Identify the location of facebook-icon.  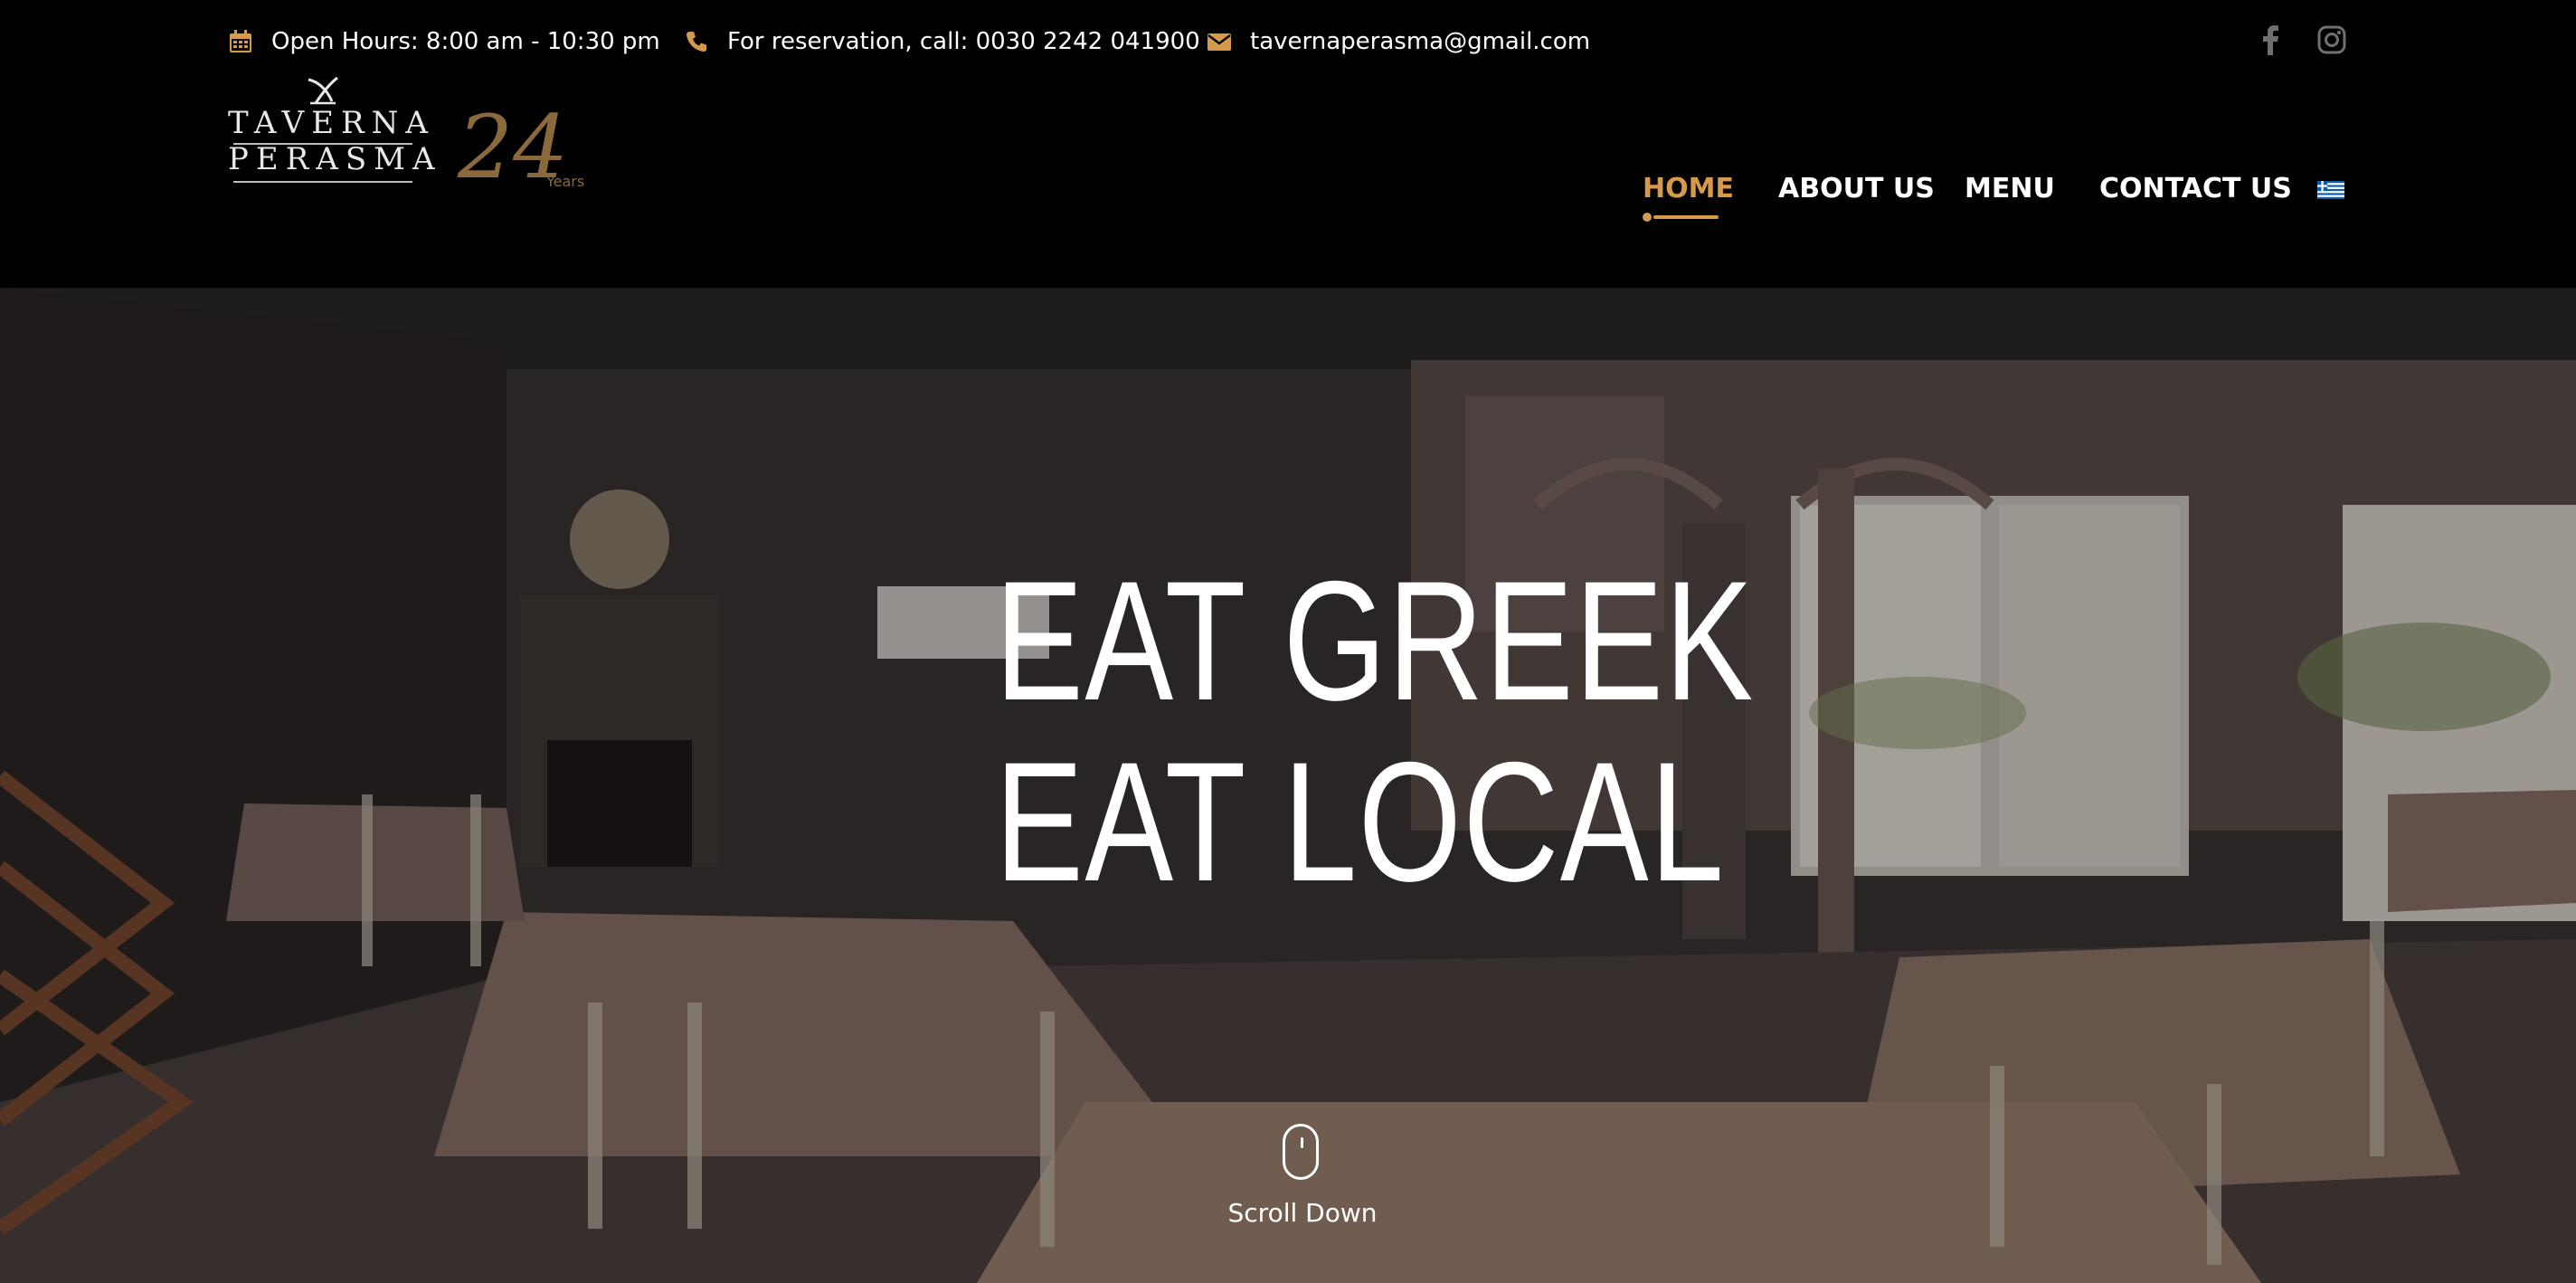
(2270, 40).